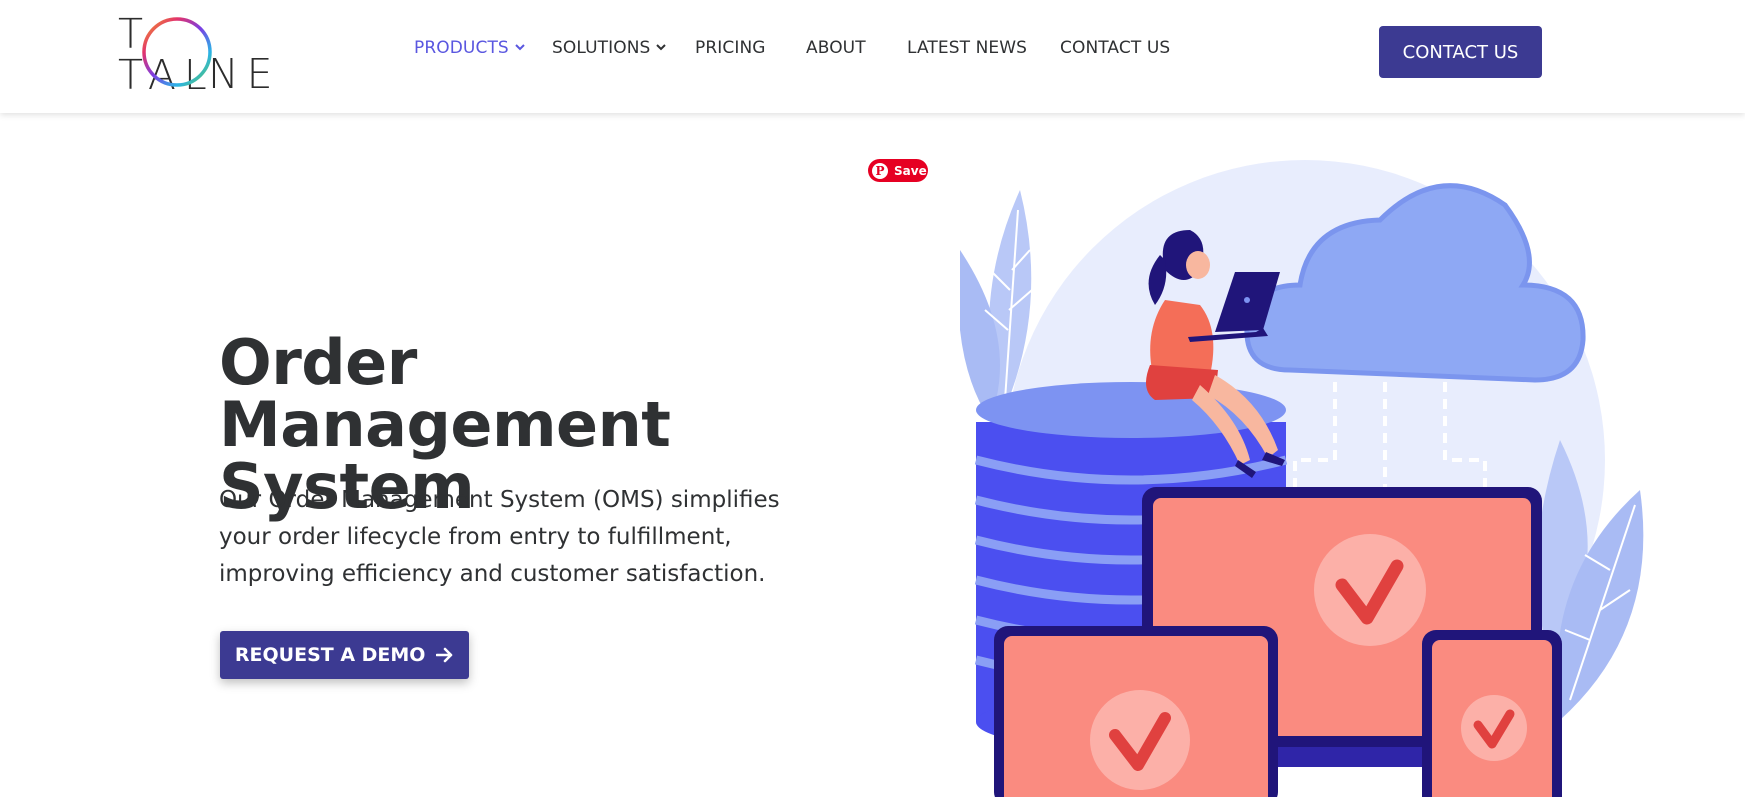 This screenshot has width=1745, height=797. I want to click on contact-us-button: CONTACT US, so click(1460, 52).